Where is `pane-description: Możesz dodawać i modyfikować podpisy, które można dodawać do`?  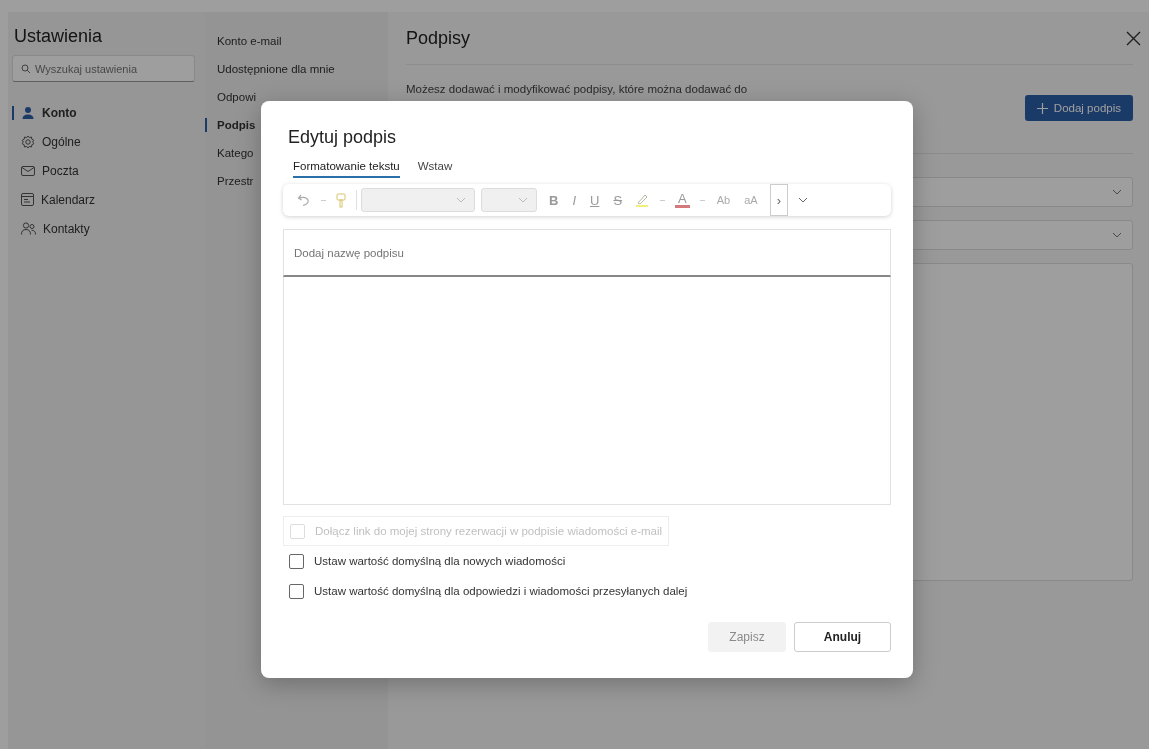
pane-description: Możesz dodawać i modyfikować podpisy, które można dodawać do is located at coordinates (577, 89).